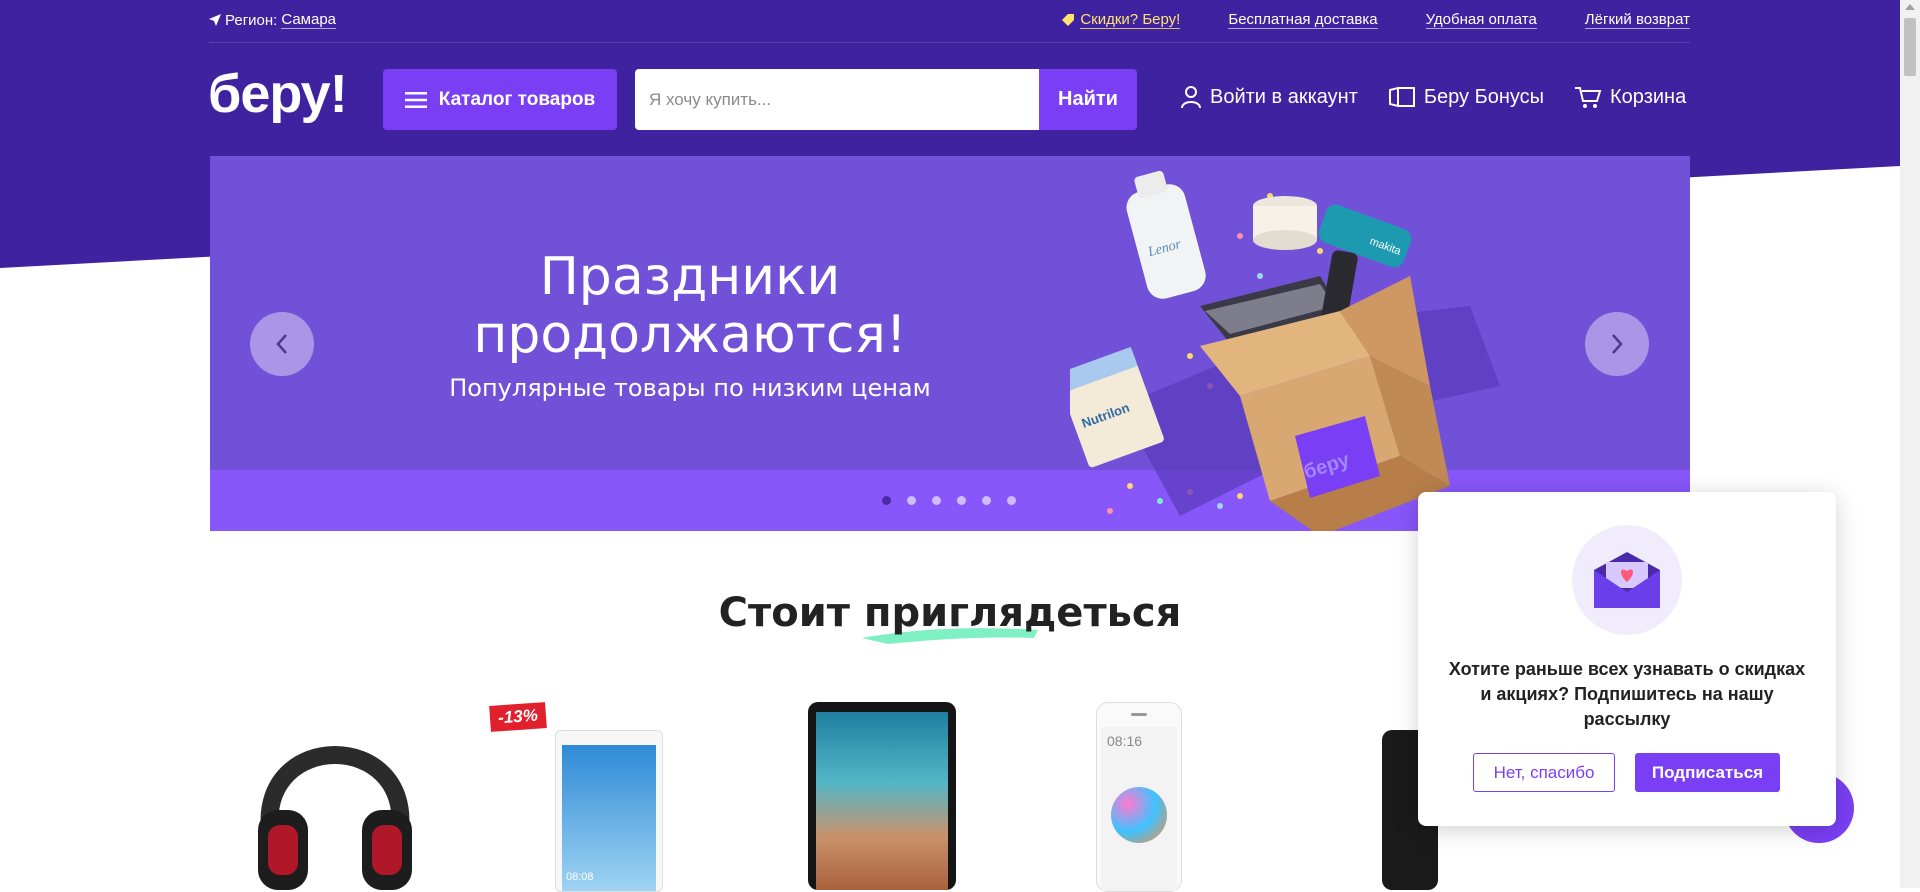  What do you see at coordinates (1284, 96) in the screenshot?
I see `login-link-label: Войти в аккаунт` at bounding box center [1284, 96].